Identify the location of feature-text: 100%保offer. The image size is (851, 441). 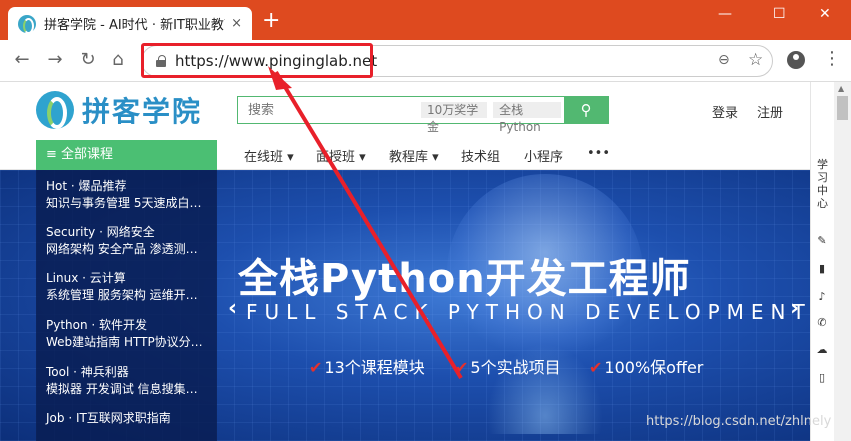
(654, 367).